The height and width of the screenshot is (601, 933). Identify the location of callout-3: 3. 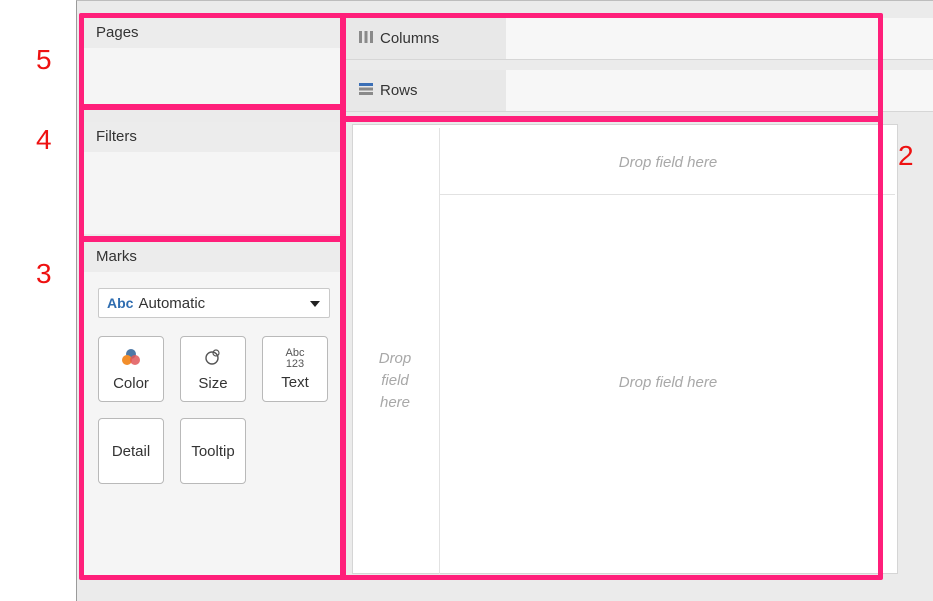
(44, 273).